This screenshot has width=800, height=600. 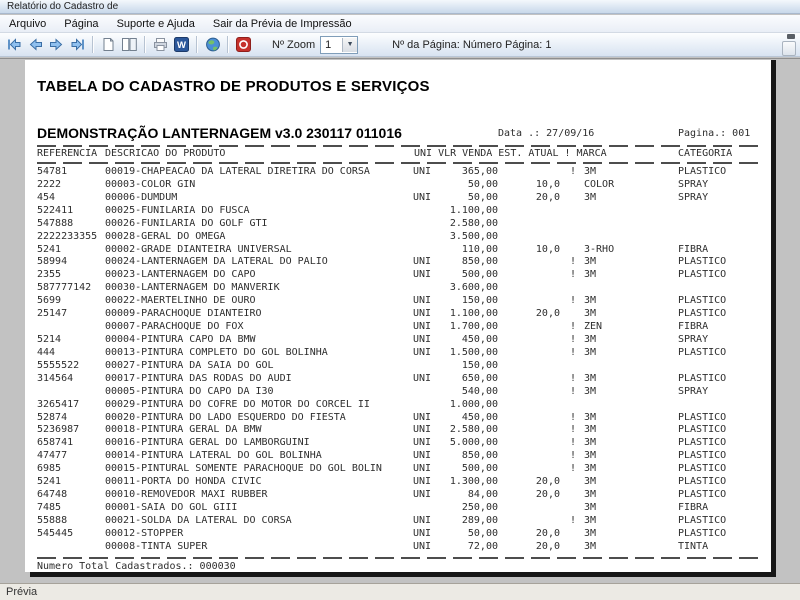 What do you see at coordinates (189, 391) in the screenshot?
I see `cell-desc: 00005-PINTURA DO CAPO DA I30` at bounding box center [189, 391].